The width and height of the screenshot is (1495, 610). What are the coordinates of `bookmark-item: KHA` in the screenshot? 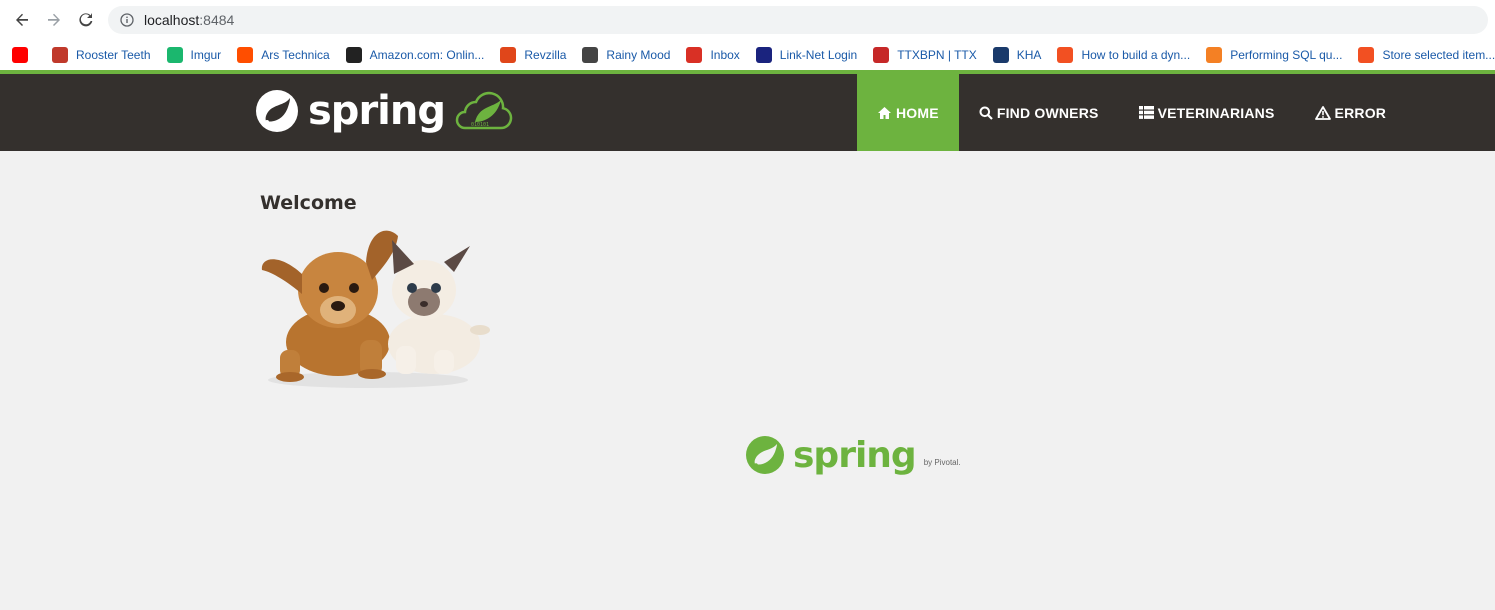 It's located at (1017, 55).